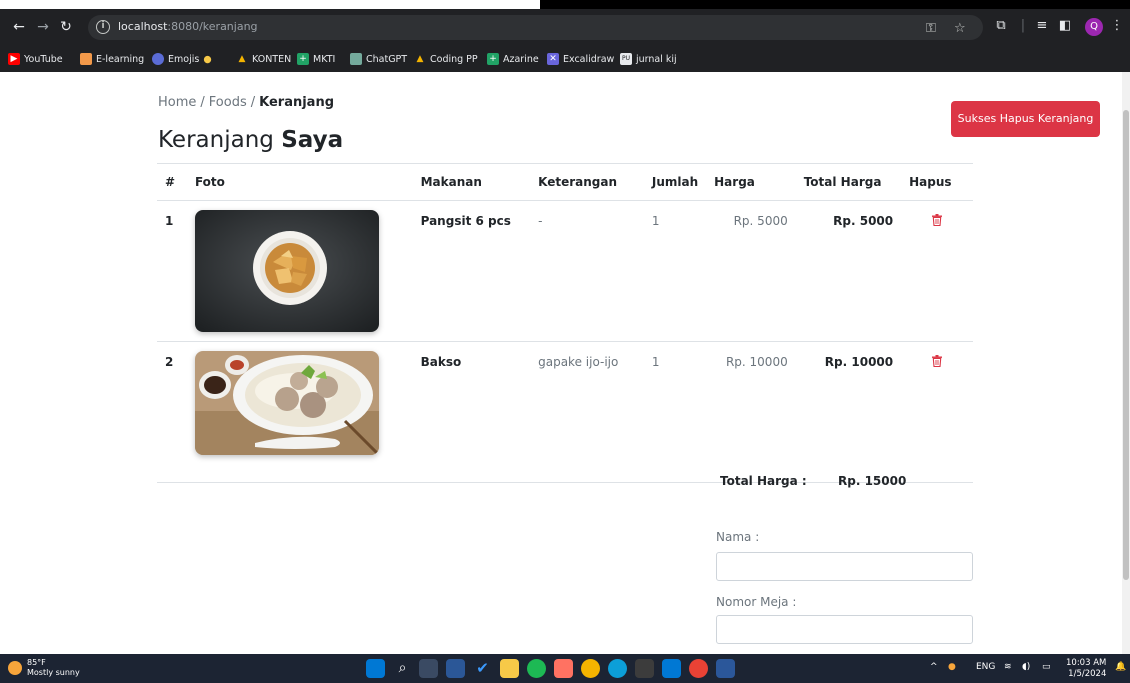 Image resolution: width=1130 pixels, height=683 pixels. Describe the element at coordinates (1042, 25) in the screenshot. I see `reading-list-icon: ≡` at that location.